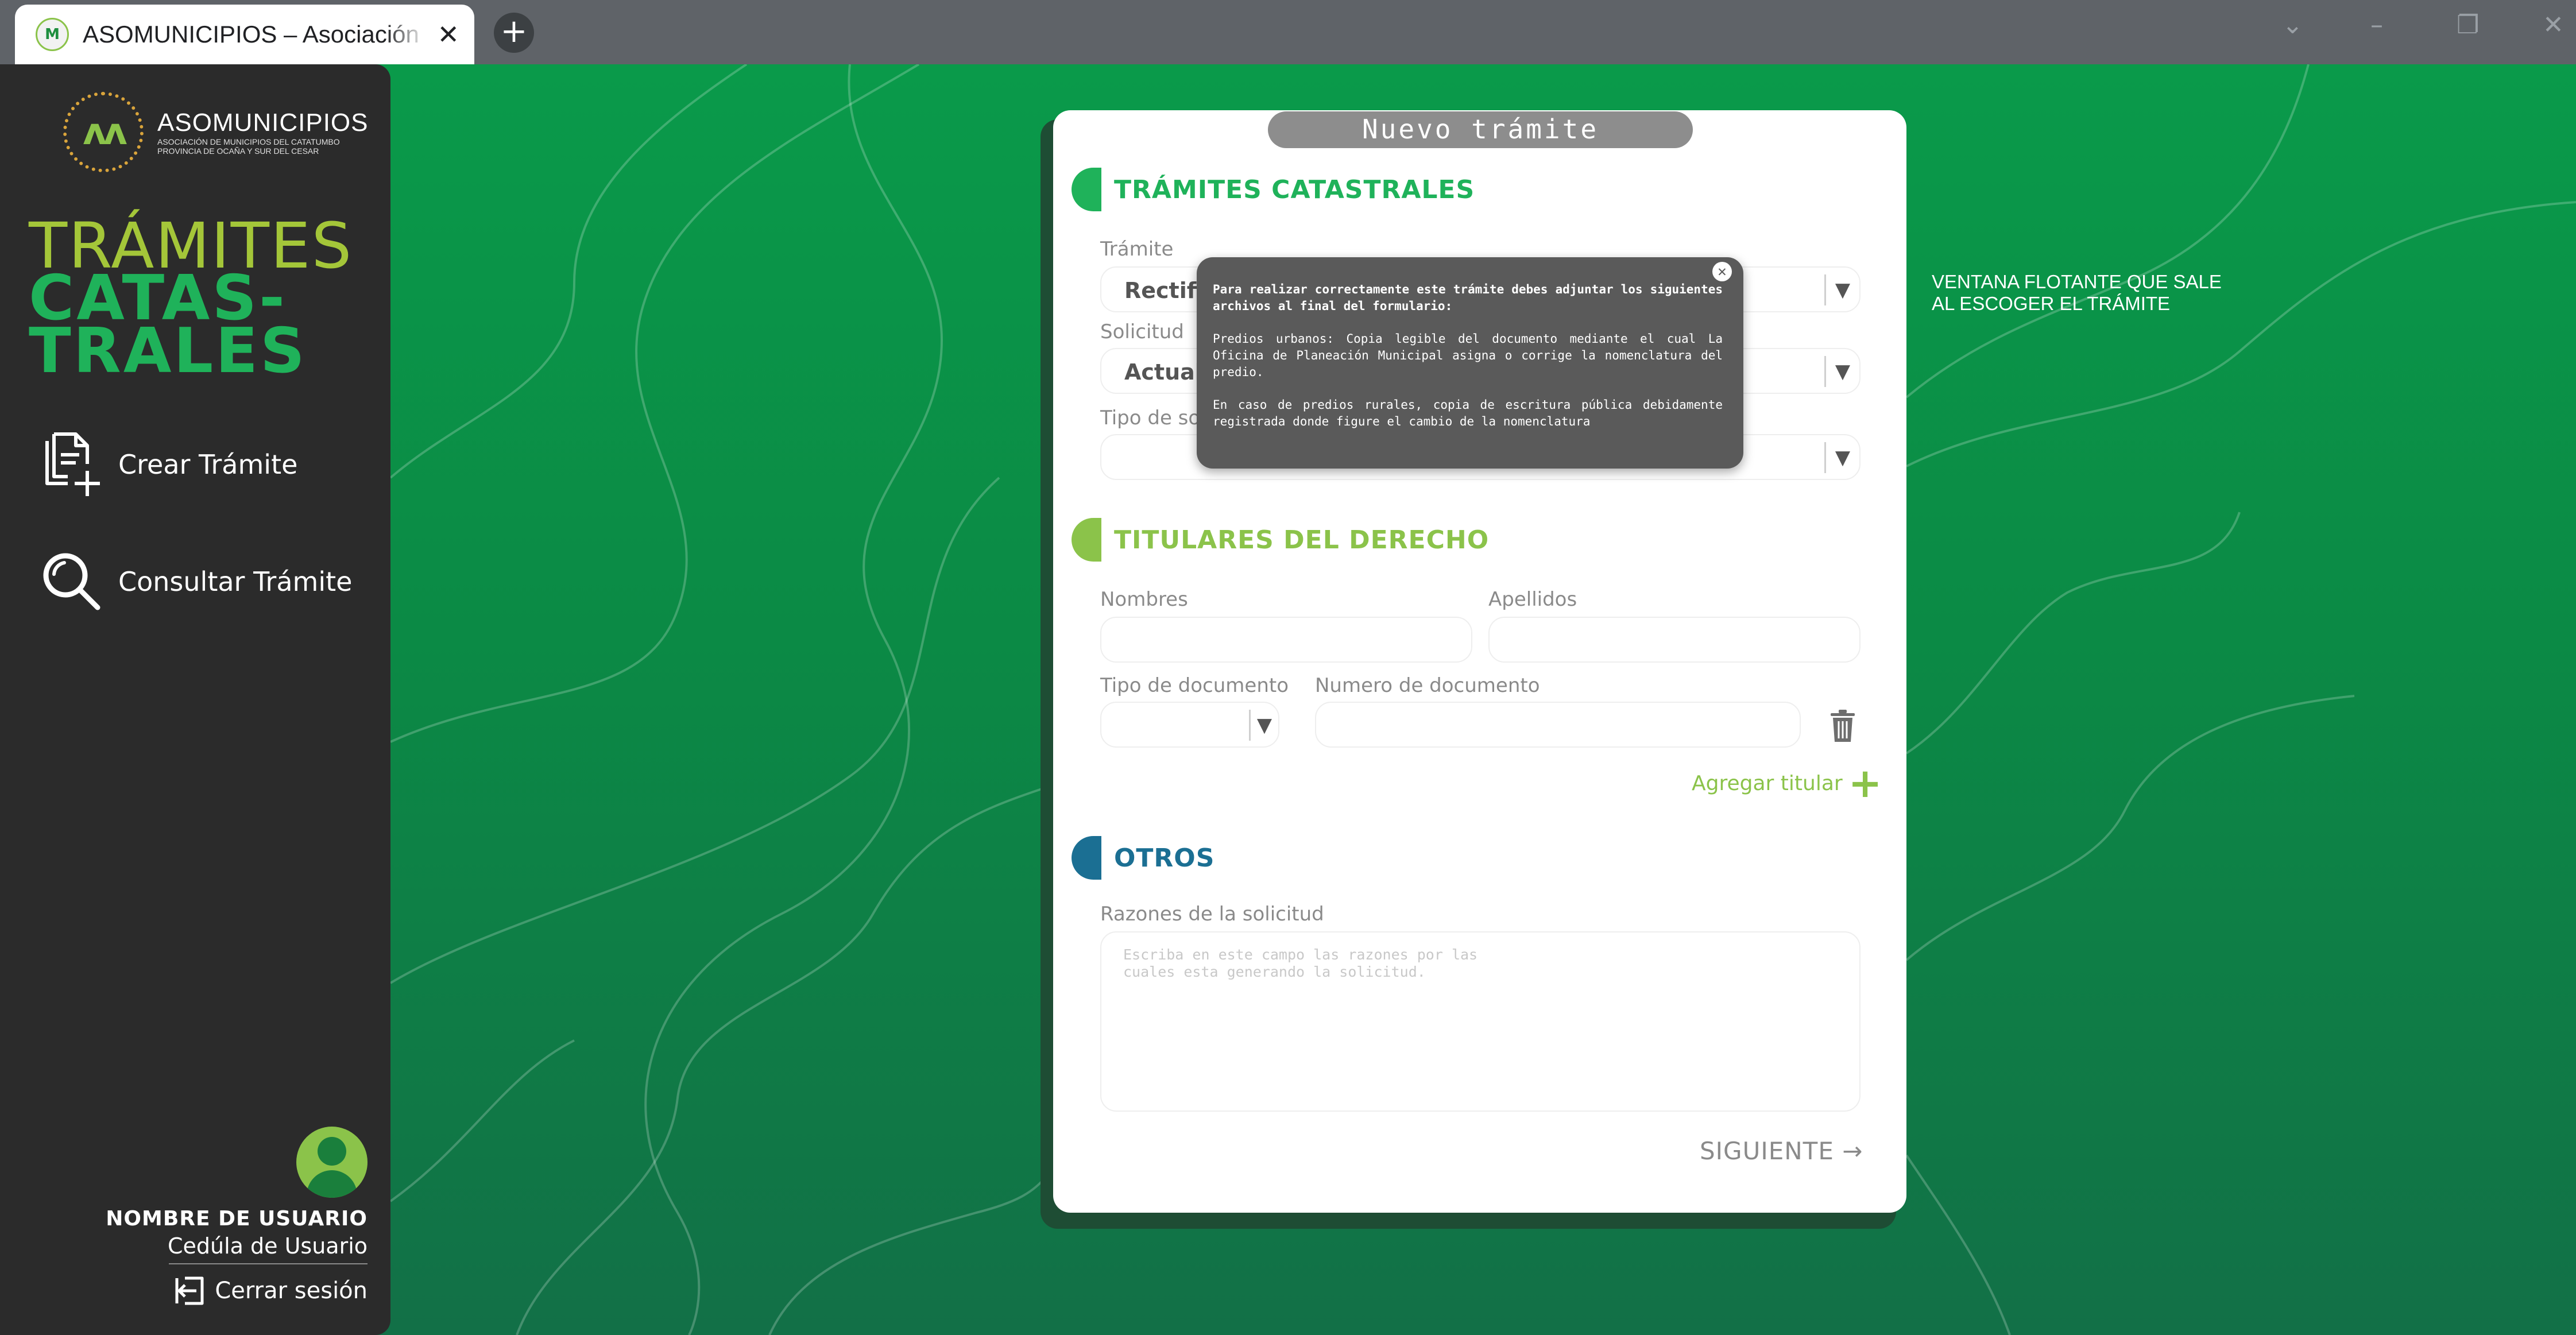 Image resolution: width=2576 pixels, height=1335 pixels. I want to click on section-title-catastrales: TRÁMITES CATASTRALES, so click(1294, 190).